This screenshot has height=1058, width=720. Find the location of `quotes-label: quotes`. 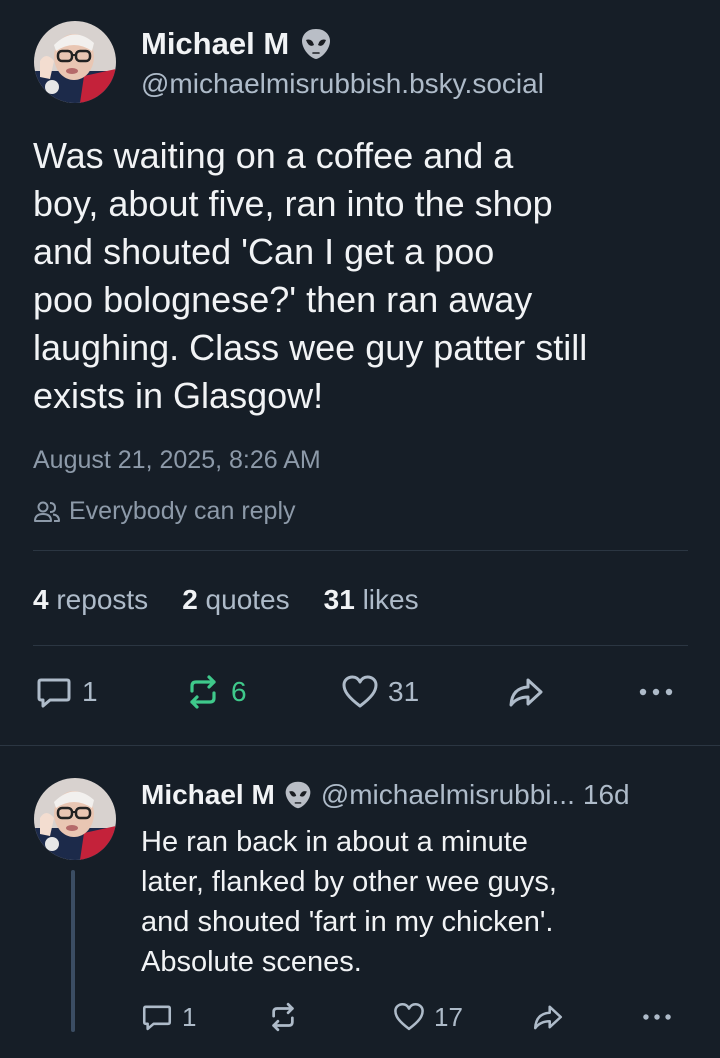

quotes-label: quotes is located at coordinates (247, 599).